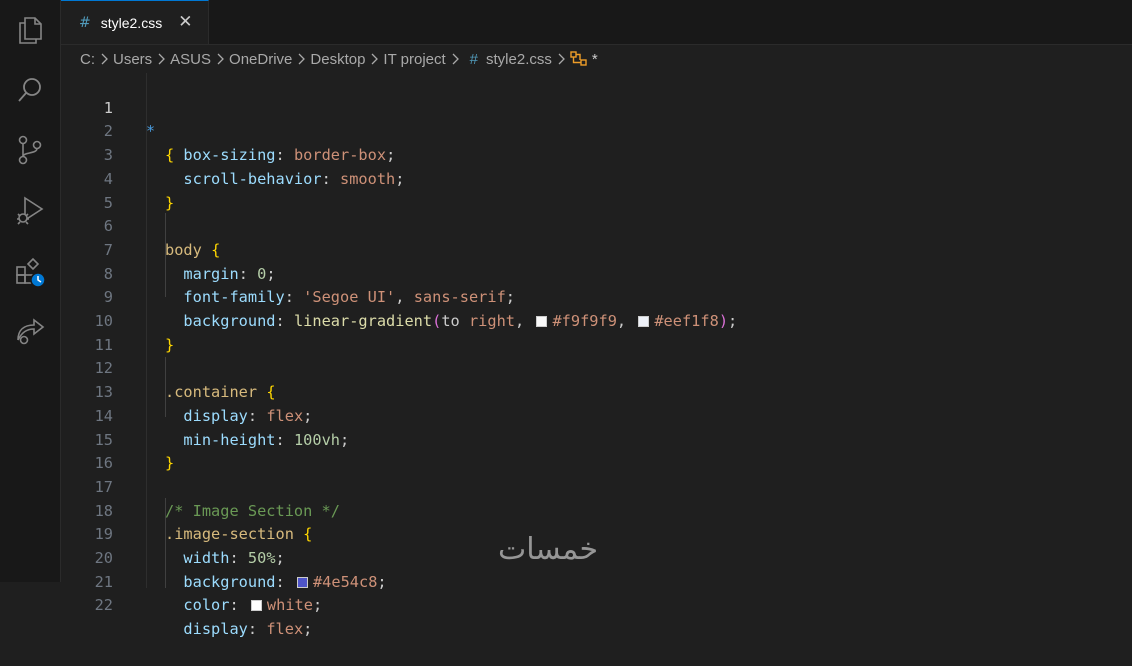  Describe the element at coordinates (337, 59) in the screenshot. I see `breadcrumb-item: Desktop` at that location.